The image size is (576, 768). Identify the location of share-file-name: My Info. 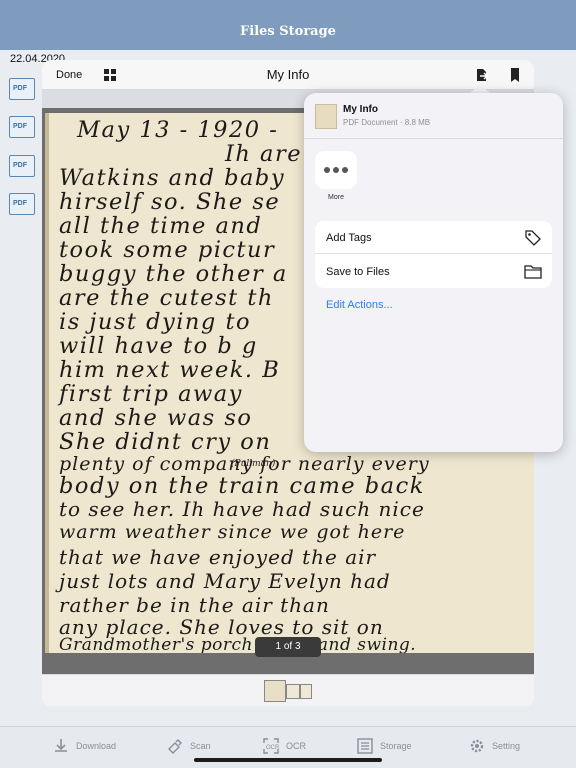
(360, 109).